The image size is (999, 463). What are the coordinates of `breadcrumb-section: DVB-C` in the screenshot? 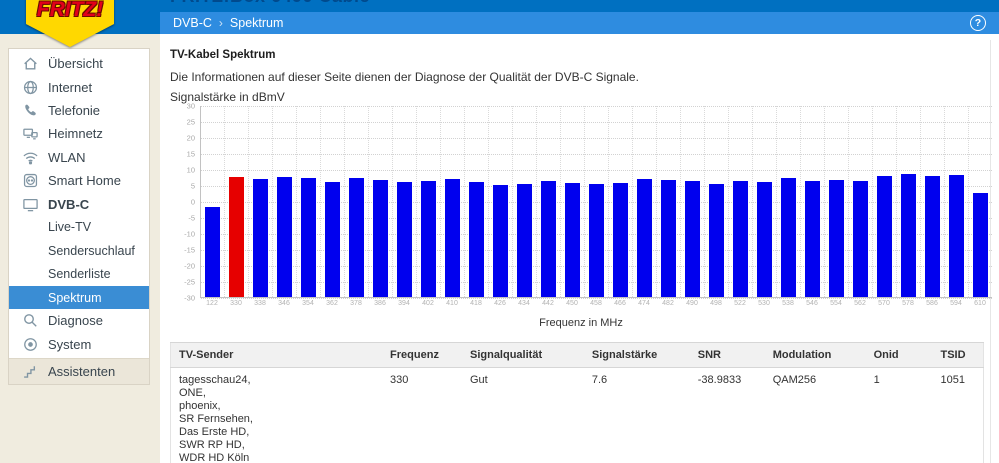 It's located at (192, 23).